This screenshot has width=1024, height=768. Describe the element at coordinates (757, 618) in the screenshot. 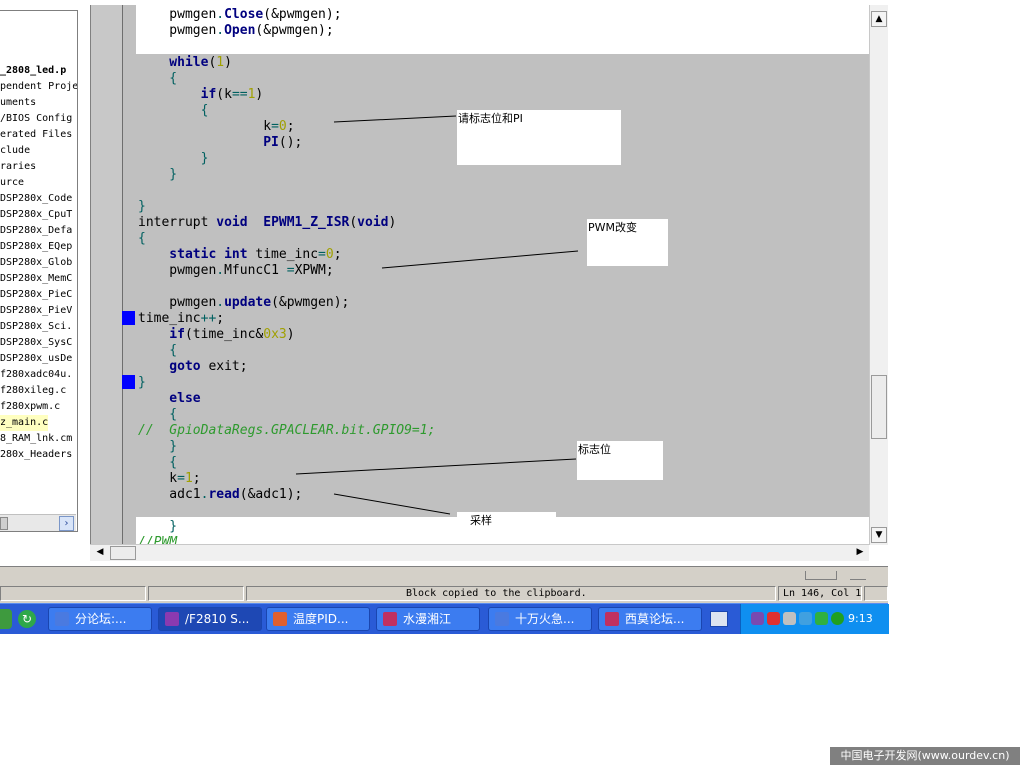

I see `app-tray-icon` at that location.